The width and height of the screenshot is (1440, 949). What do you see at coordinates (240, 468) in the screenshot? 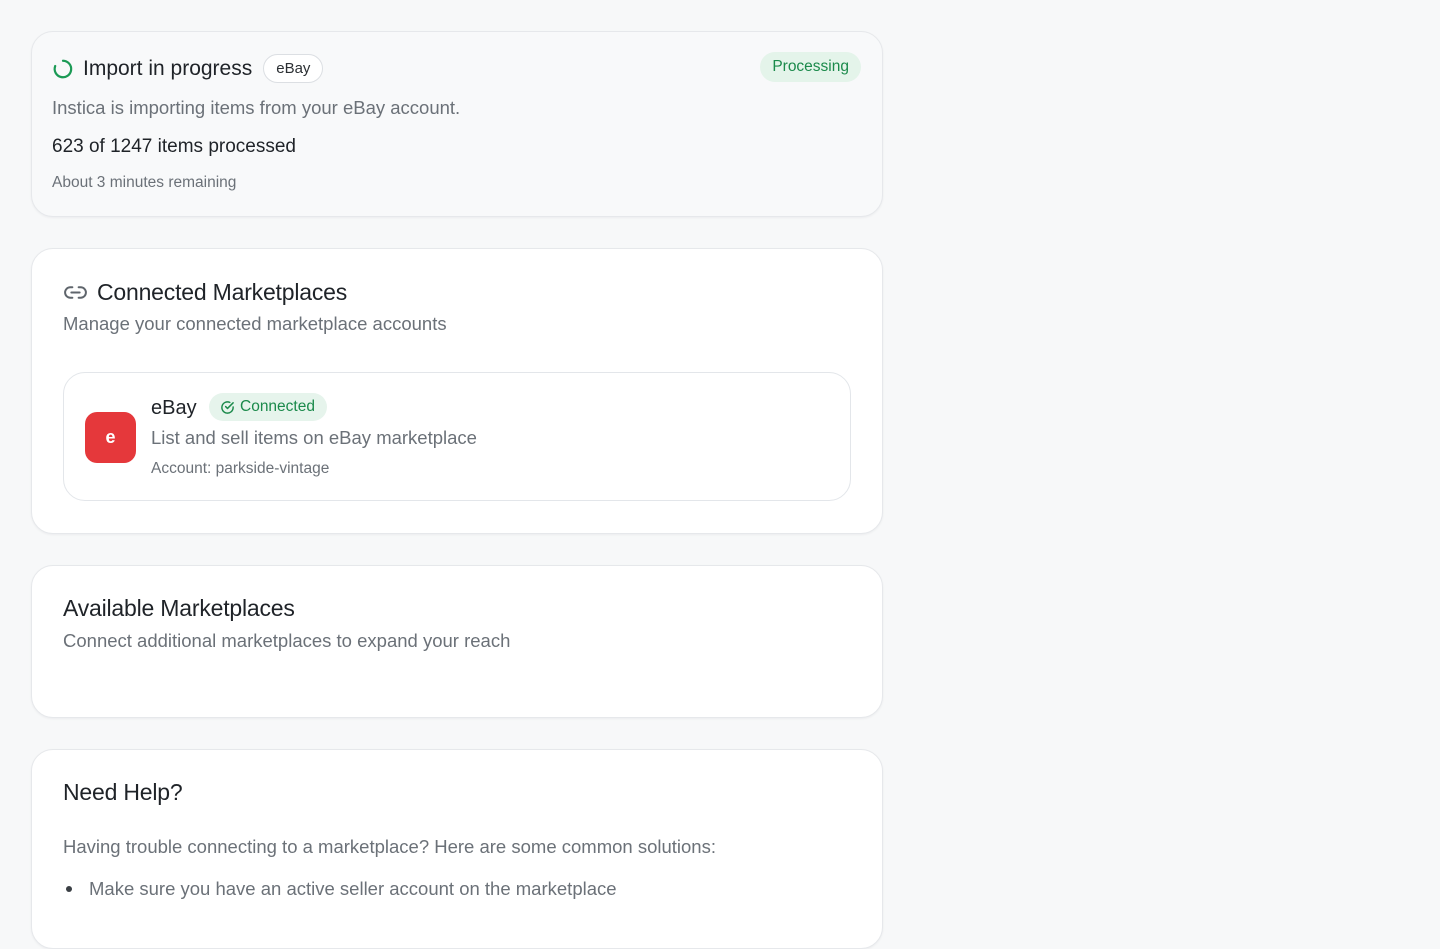
I see `marketplace-account: Account: parkside-vintage` at bounding box center [240, 468].